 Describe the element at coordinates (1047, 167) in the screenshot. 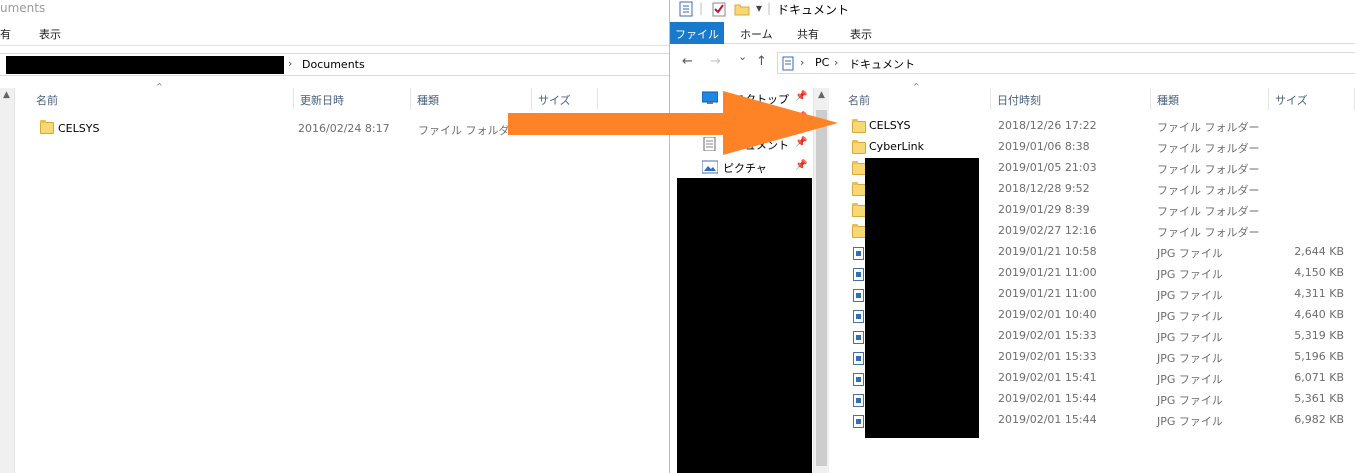

I see `file-date: 2019/01/05 21:03` at that location.